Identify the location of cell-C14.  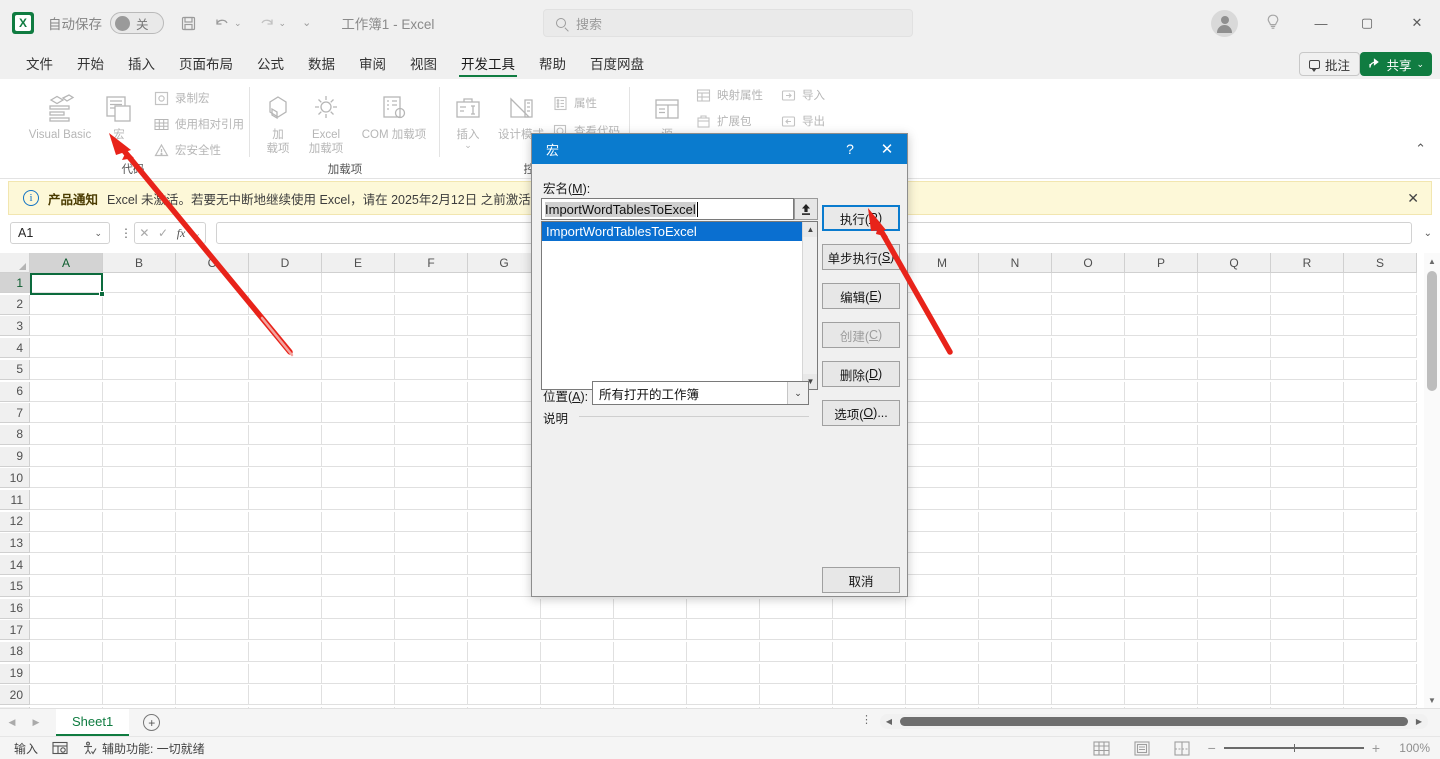
(212, 565).